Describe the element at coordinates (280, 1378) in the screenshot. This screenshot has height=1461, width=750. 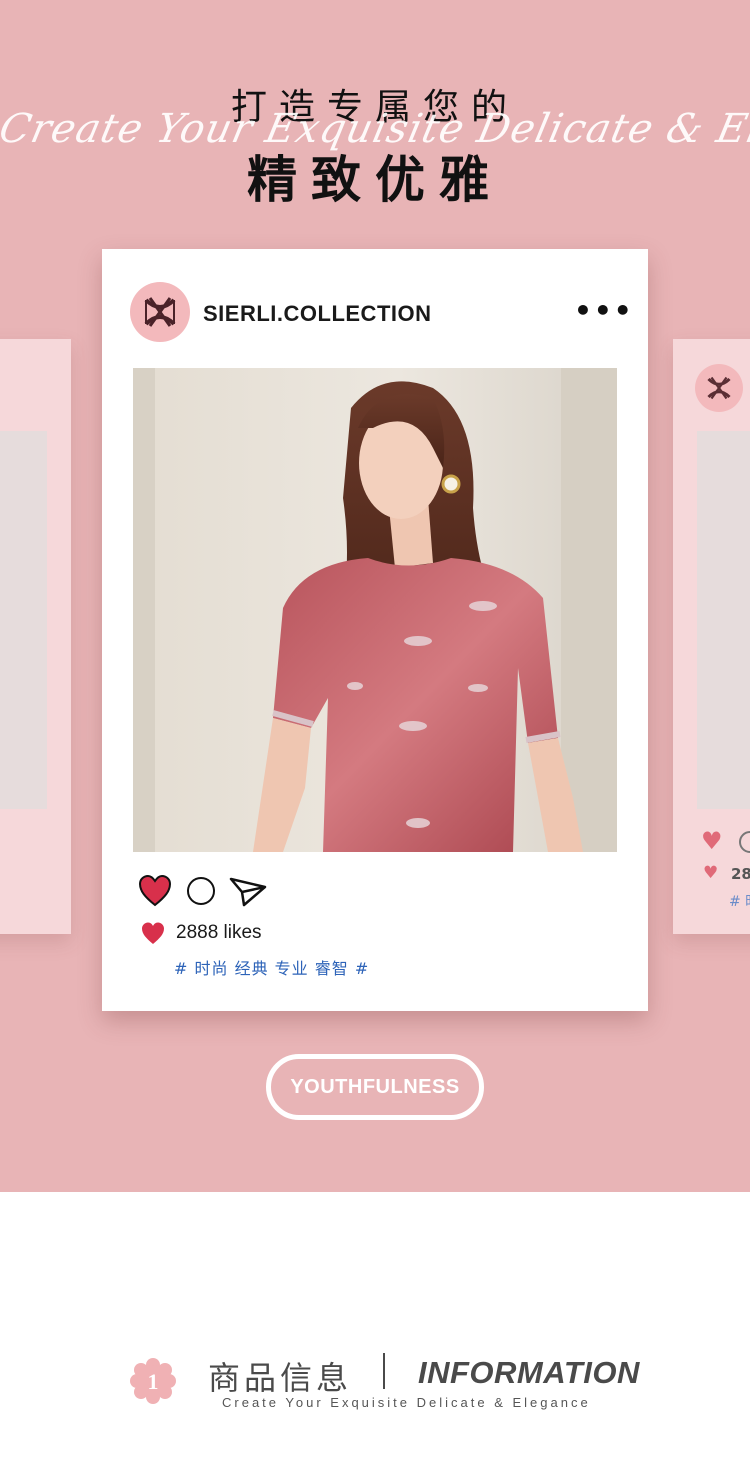
I see `section-title-cn: 商品信息` at that location.